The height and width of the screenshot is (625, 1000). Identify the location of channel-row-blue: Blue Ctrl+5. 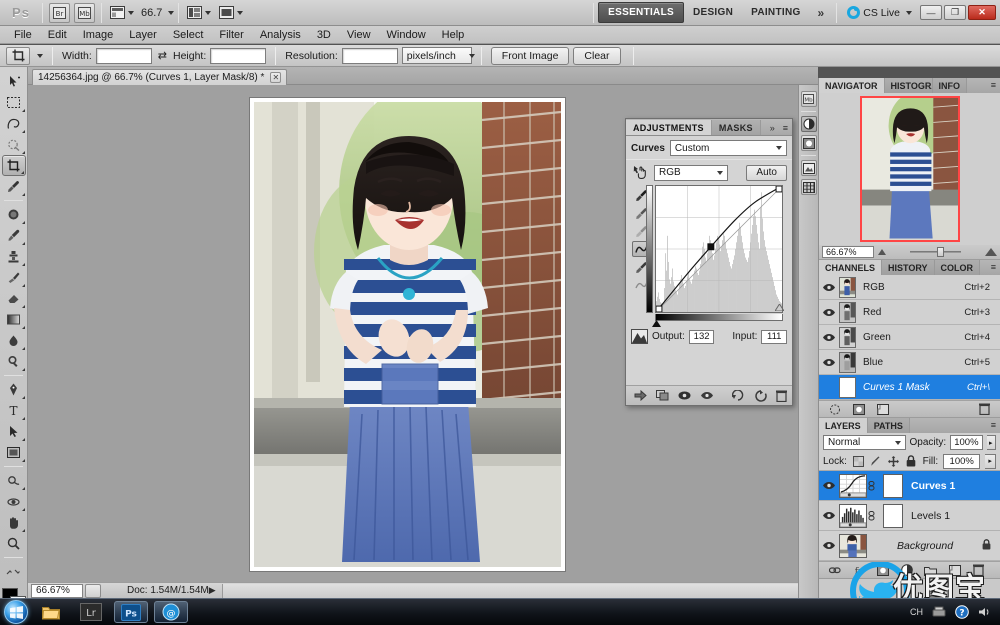
(909, 362).